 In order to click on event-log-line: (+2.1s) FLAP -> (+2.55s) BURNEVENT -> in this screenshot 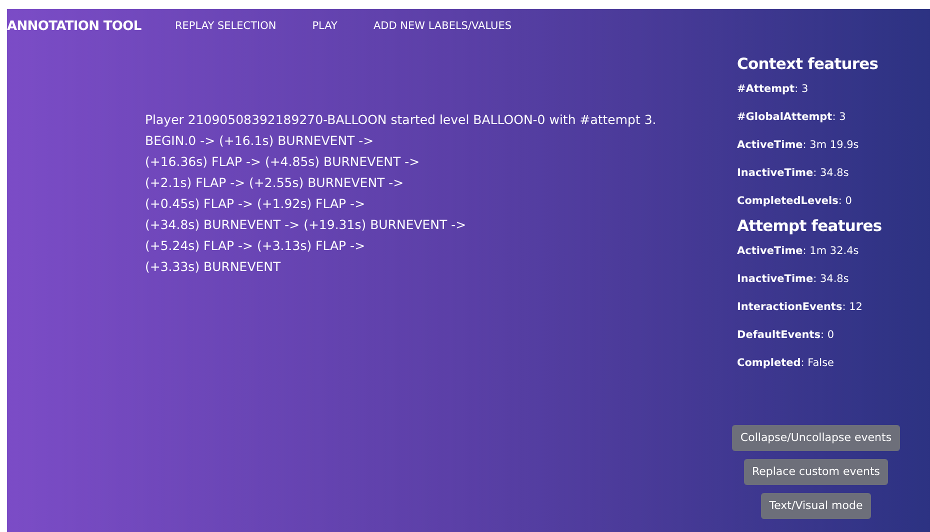, I will do `click(275, 183)`.